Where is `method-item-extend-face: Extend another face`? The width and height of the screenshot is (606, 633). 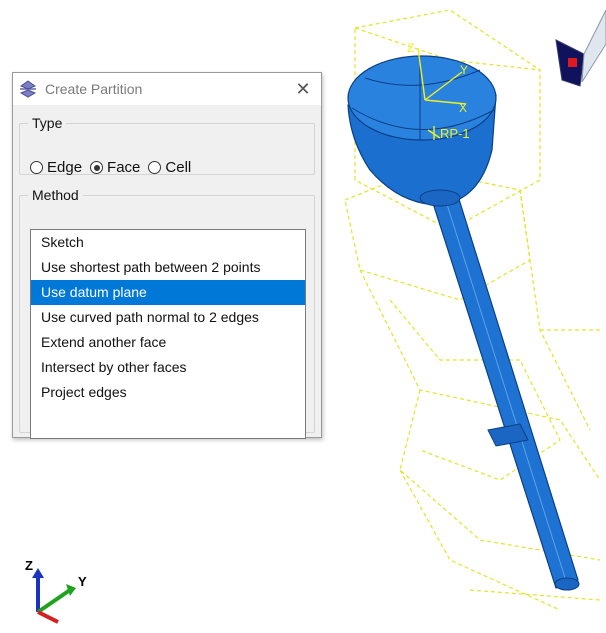 method-item-extend-face: Extend another face is located at coordinates (168, 342).